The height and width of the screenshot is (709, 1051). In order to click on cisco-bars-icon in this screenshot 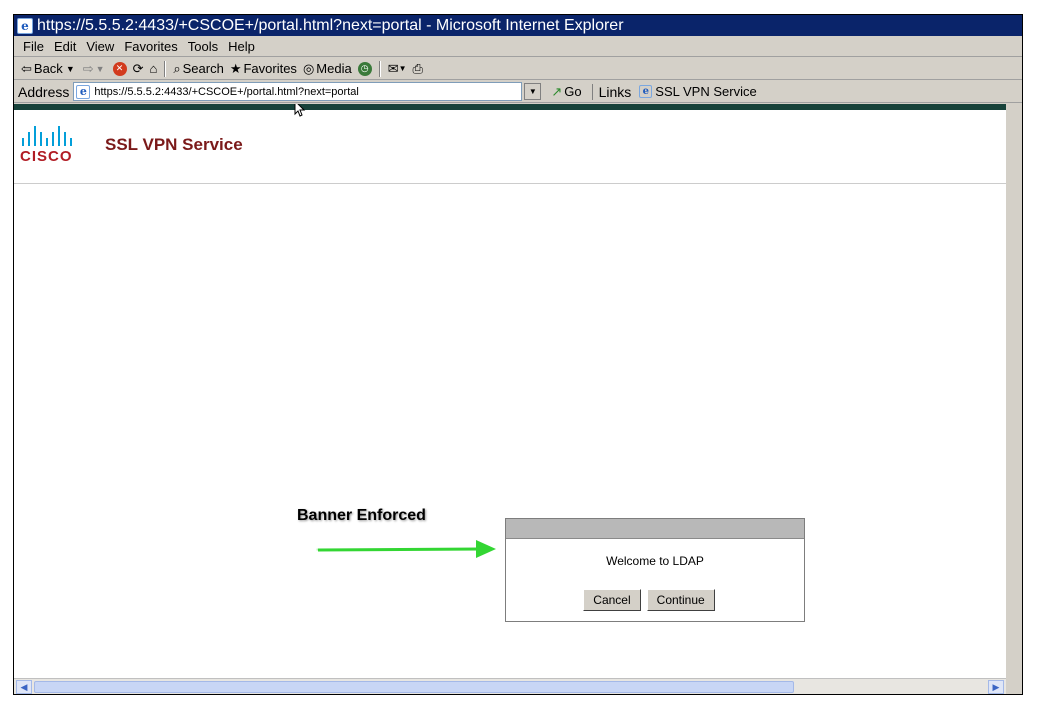, I will do `click(54, 134)`.